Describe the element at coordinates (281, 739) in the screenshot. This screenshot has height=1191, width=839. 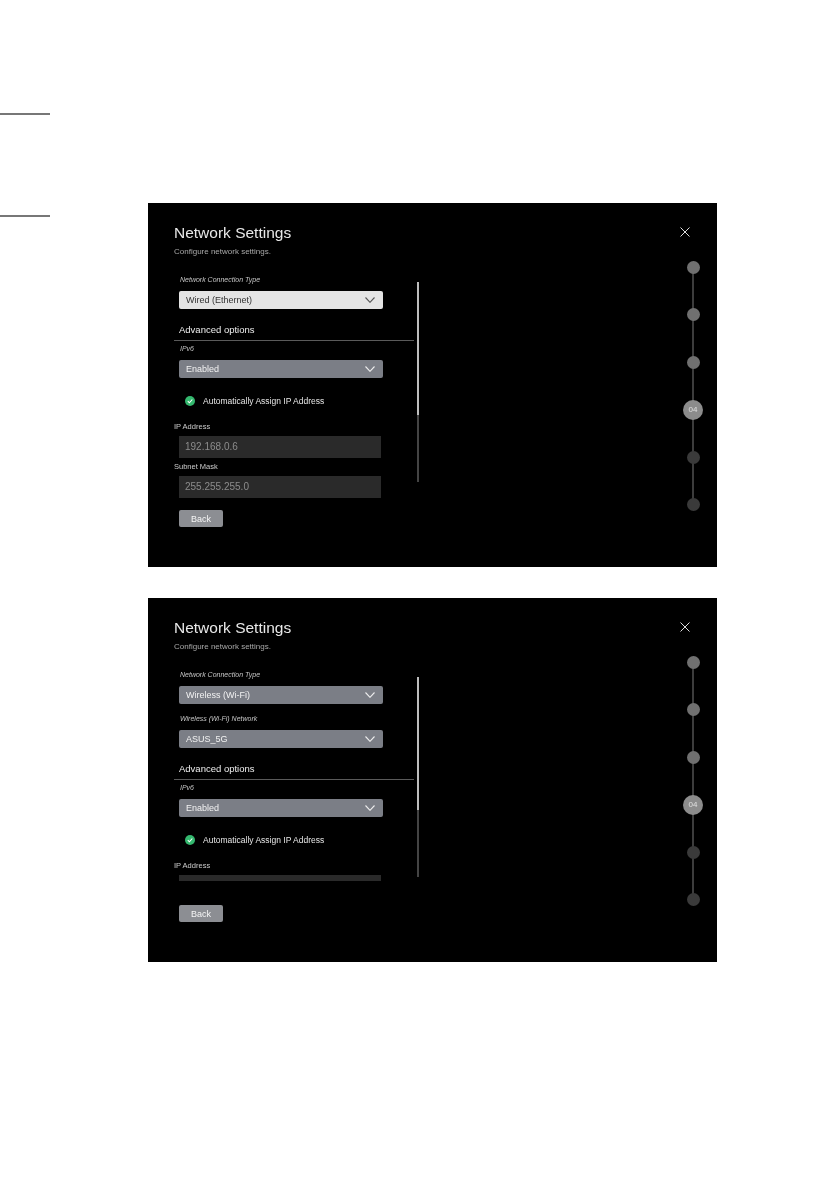
I see `dropdown: ASUS_5G` at that location.